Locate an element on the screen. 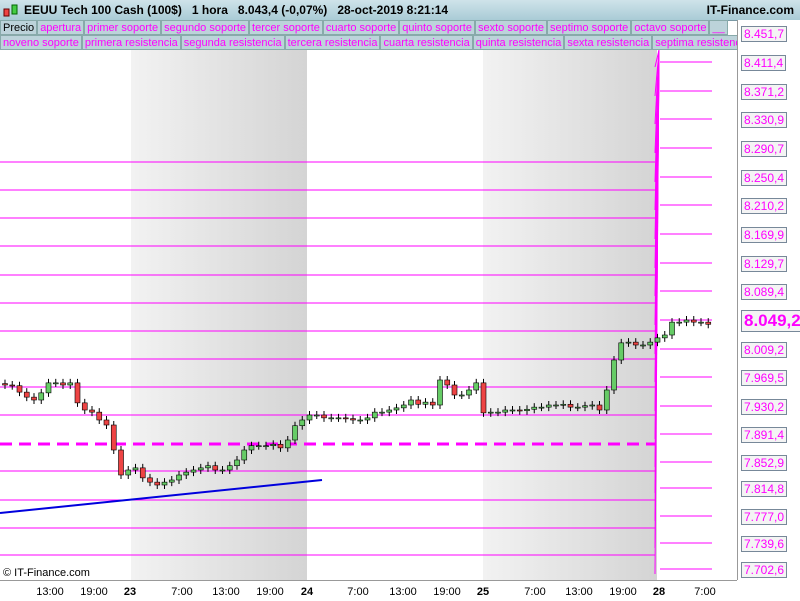 This screenshot has width=800, height=601. legend-item: Precio is located at coordinates (19, 27).